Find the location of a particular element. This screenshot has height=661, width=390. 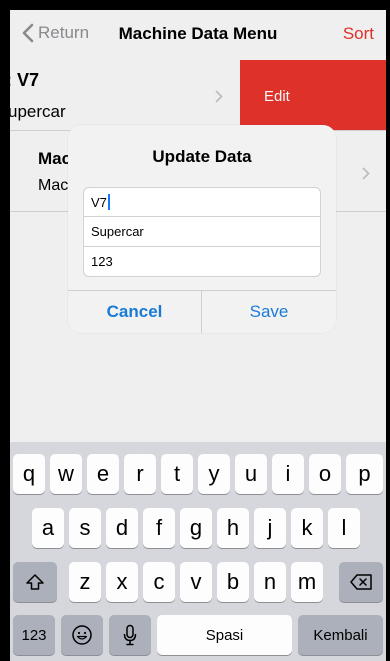

key-o: o is located at coordinates (325, 474).